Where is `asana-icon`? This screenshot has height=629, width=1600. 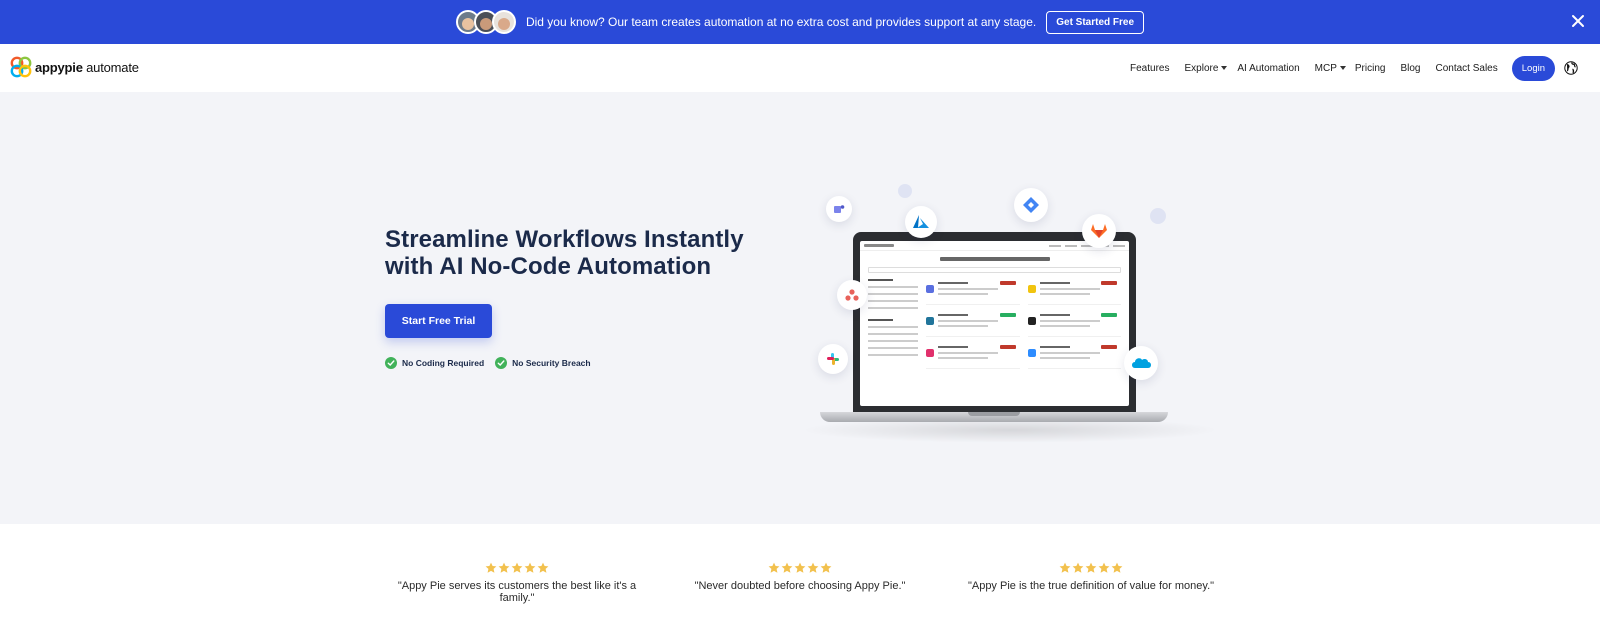
asana-icon is located at coordinates (852, 295).